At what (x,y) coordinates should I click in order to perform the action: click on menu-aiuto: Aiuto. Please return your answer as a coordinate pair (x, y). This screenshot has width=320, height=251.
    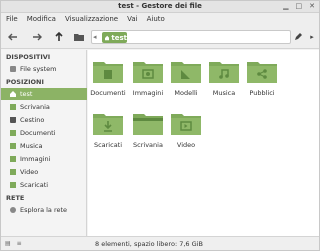
    Looking at the image, I should click on (156, 19).